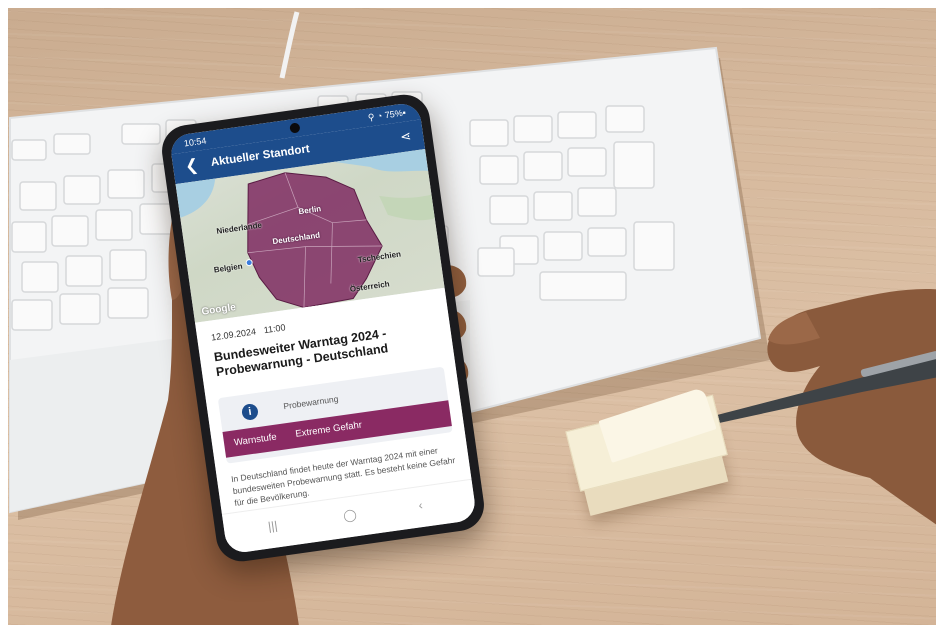  Describe the element at coordinates (192, 167) in the screenshot. I see `back-arrow-icon: ❮` at that location.